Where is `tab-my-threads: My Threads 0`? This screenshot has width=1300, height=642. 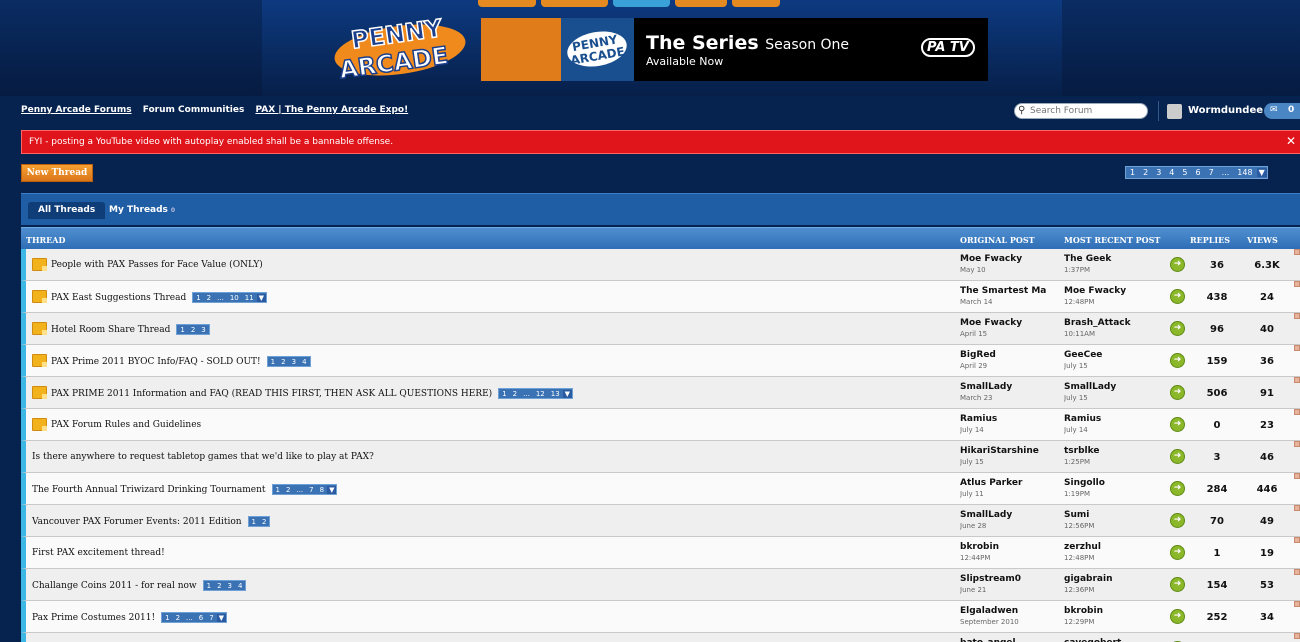 tab-my-threads: My Threads 0 is located at coordinates (142, 210).